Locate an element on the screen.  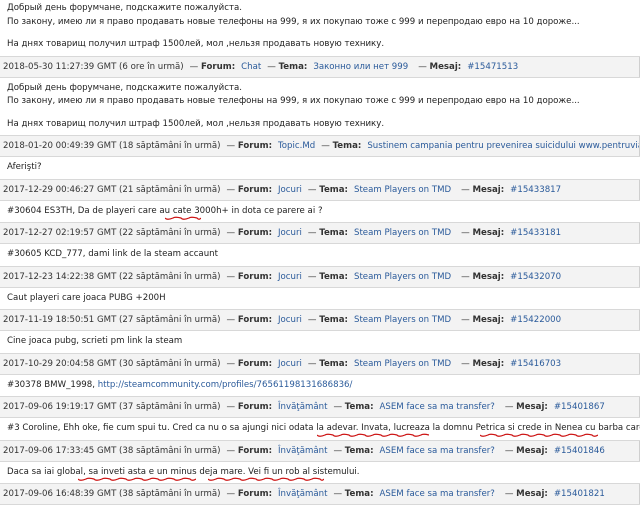
message-line: Caut playeri care joaca PUBG +200H is located at coordinates (86, 297).